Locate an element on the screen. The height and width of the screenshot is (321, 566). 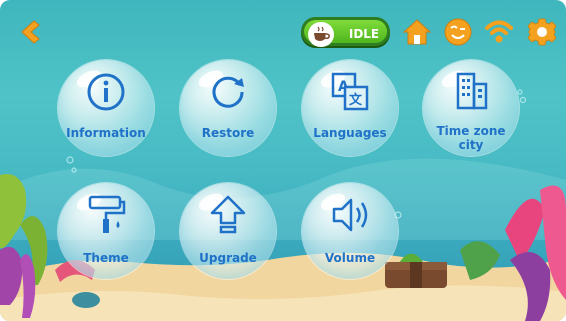
menu-item-information: Information is located at coordinates (106, 108).